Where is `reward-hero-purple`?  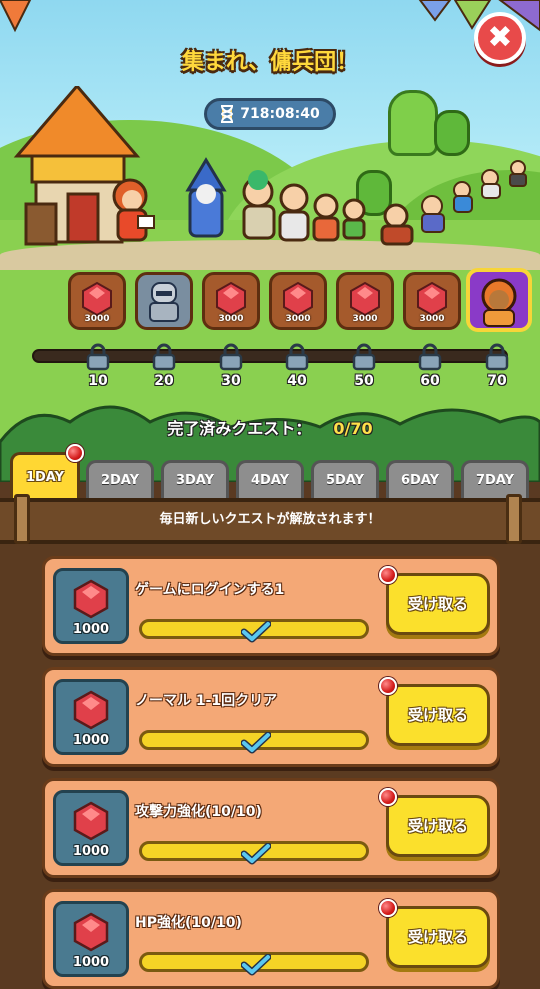 reward-hero-purple is located at coordinates (499, 300).